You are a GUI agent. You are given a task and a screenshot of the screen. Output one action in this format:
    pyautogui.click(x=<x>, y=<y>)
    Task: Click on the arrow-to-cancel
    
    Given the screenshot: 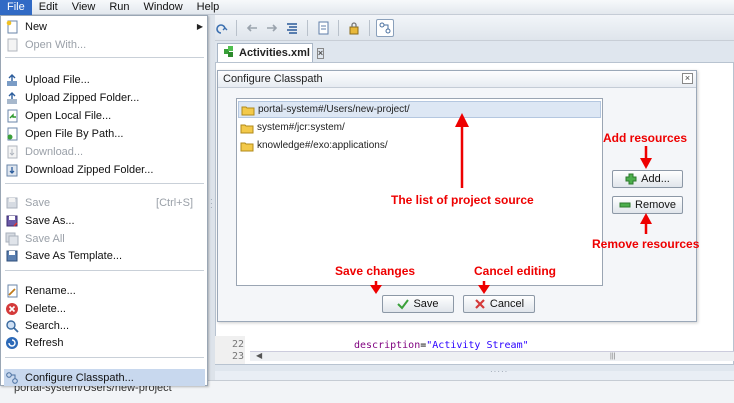 What is the action you would take?
    pyautogui.click(x=484, y=287)
    